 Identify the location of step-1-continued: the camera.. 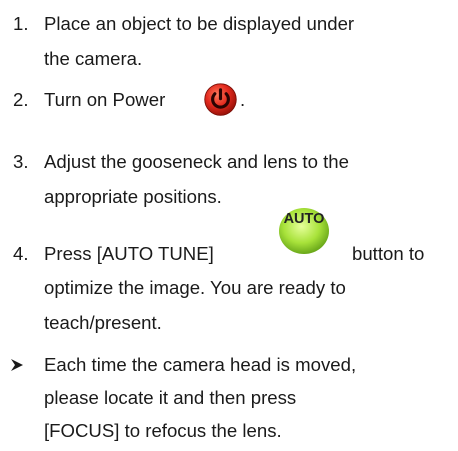
(229, 59).